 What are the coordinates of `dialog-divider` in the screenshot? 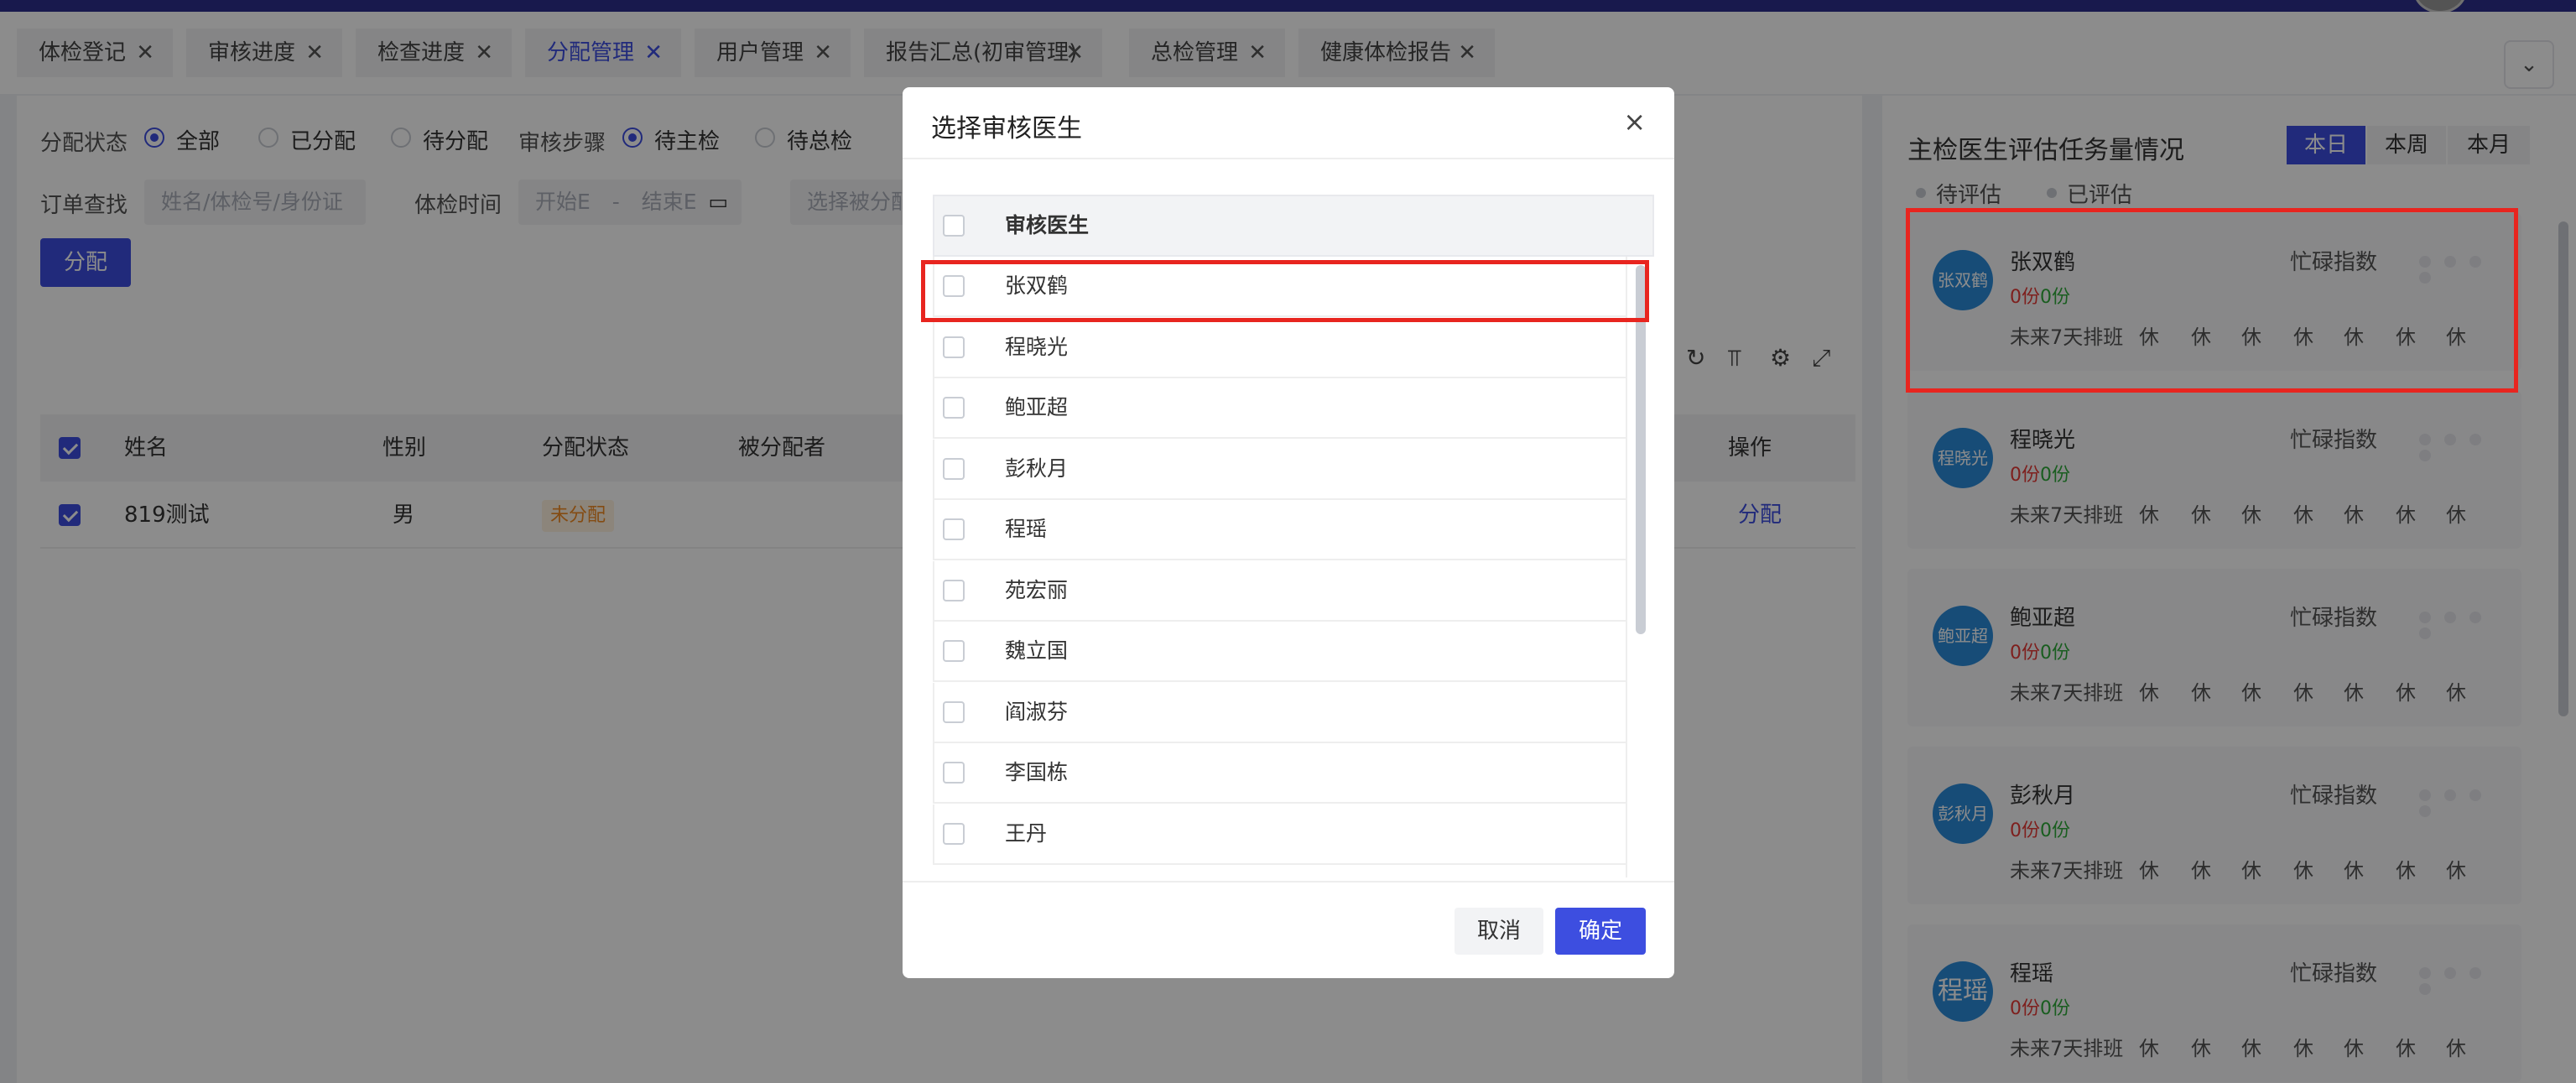 It's located at (1288, 158).